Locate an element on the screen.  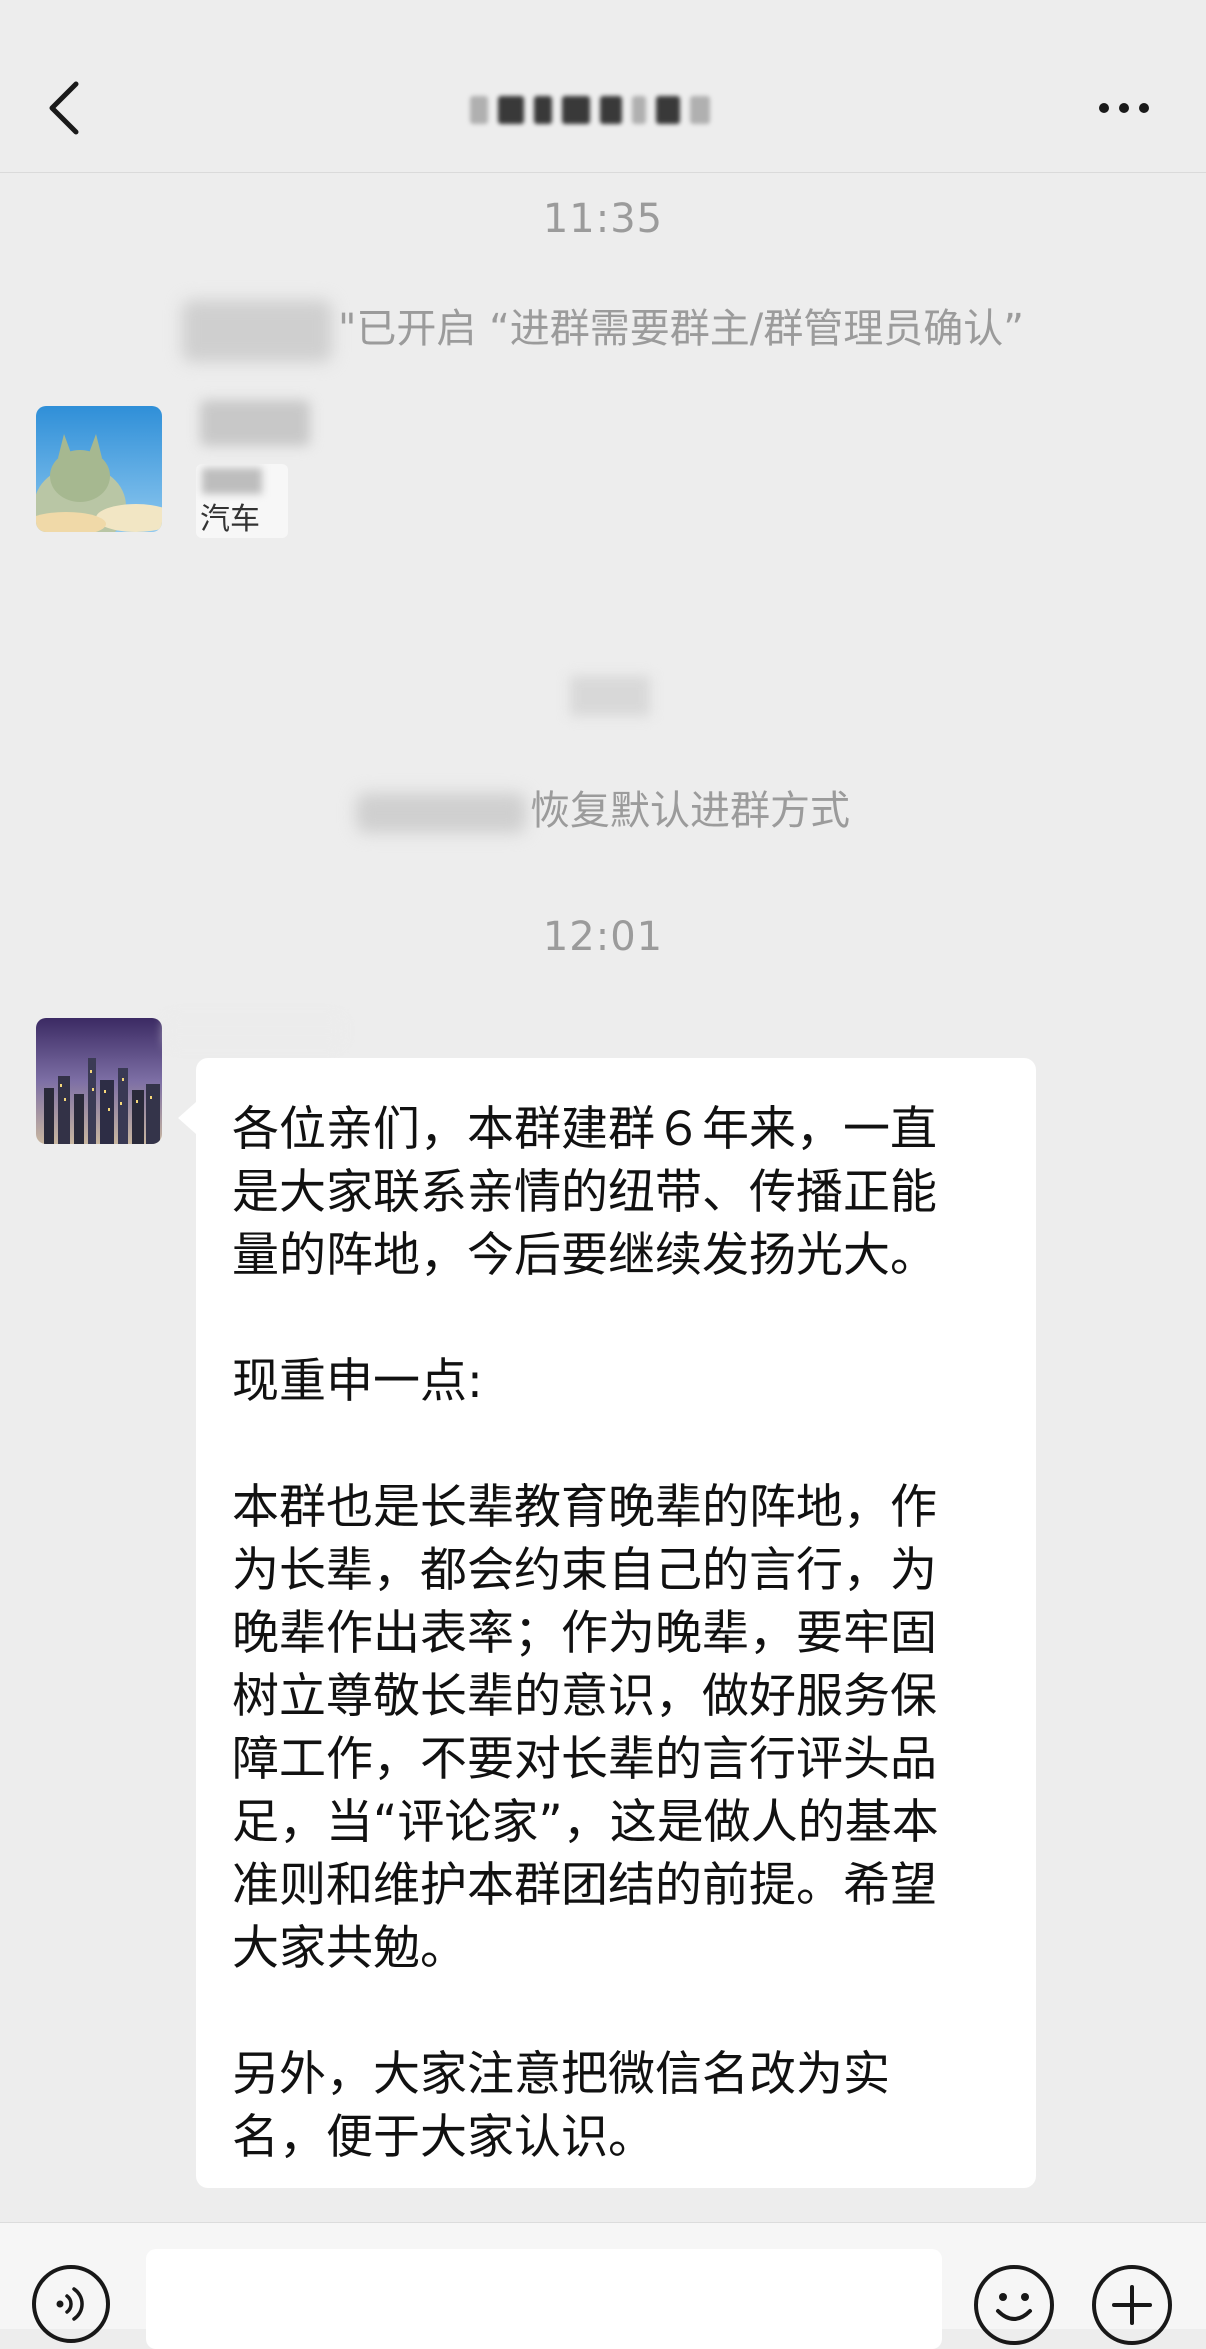
message-line: 晚辈作出表率；作为晚辈，要牢固 is located at coordinates (584, 1633).